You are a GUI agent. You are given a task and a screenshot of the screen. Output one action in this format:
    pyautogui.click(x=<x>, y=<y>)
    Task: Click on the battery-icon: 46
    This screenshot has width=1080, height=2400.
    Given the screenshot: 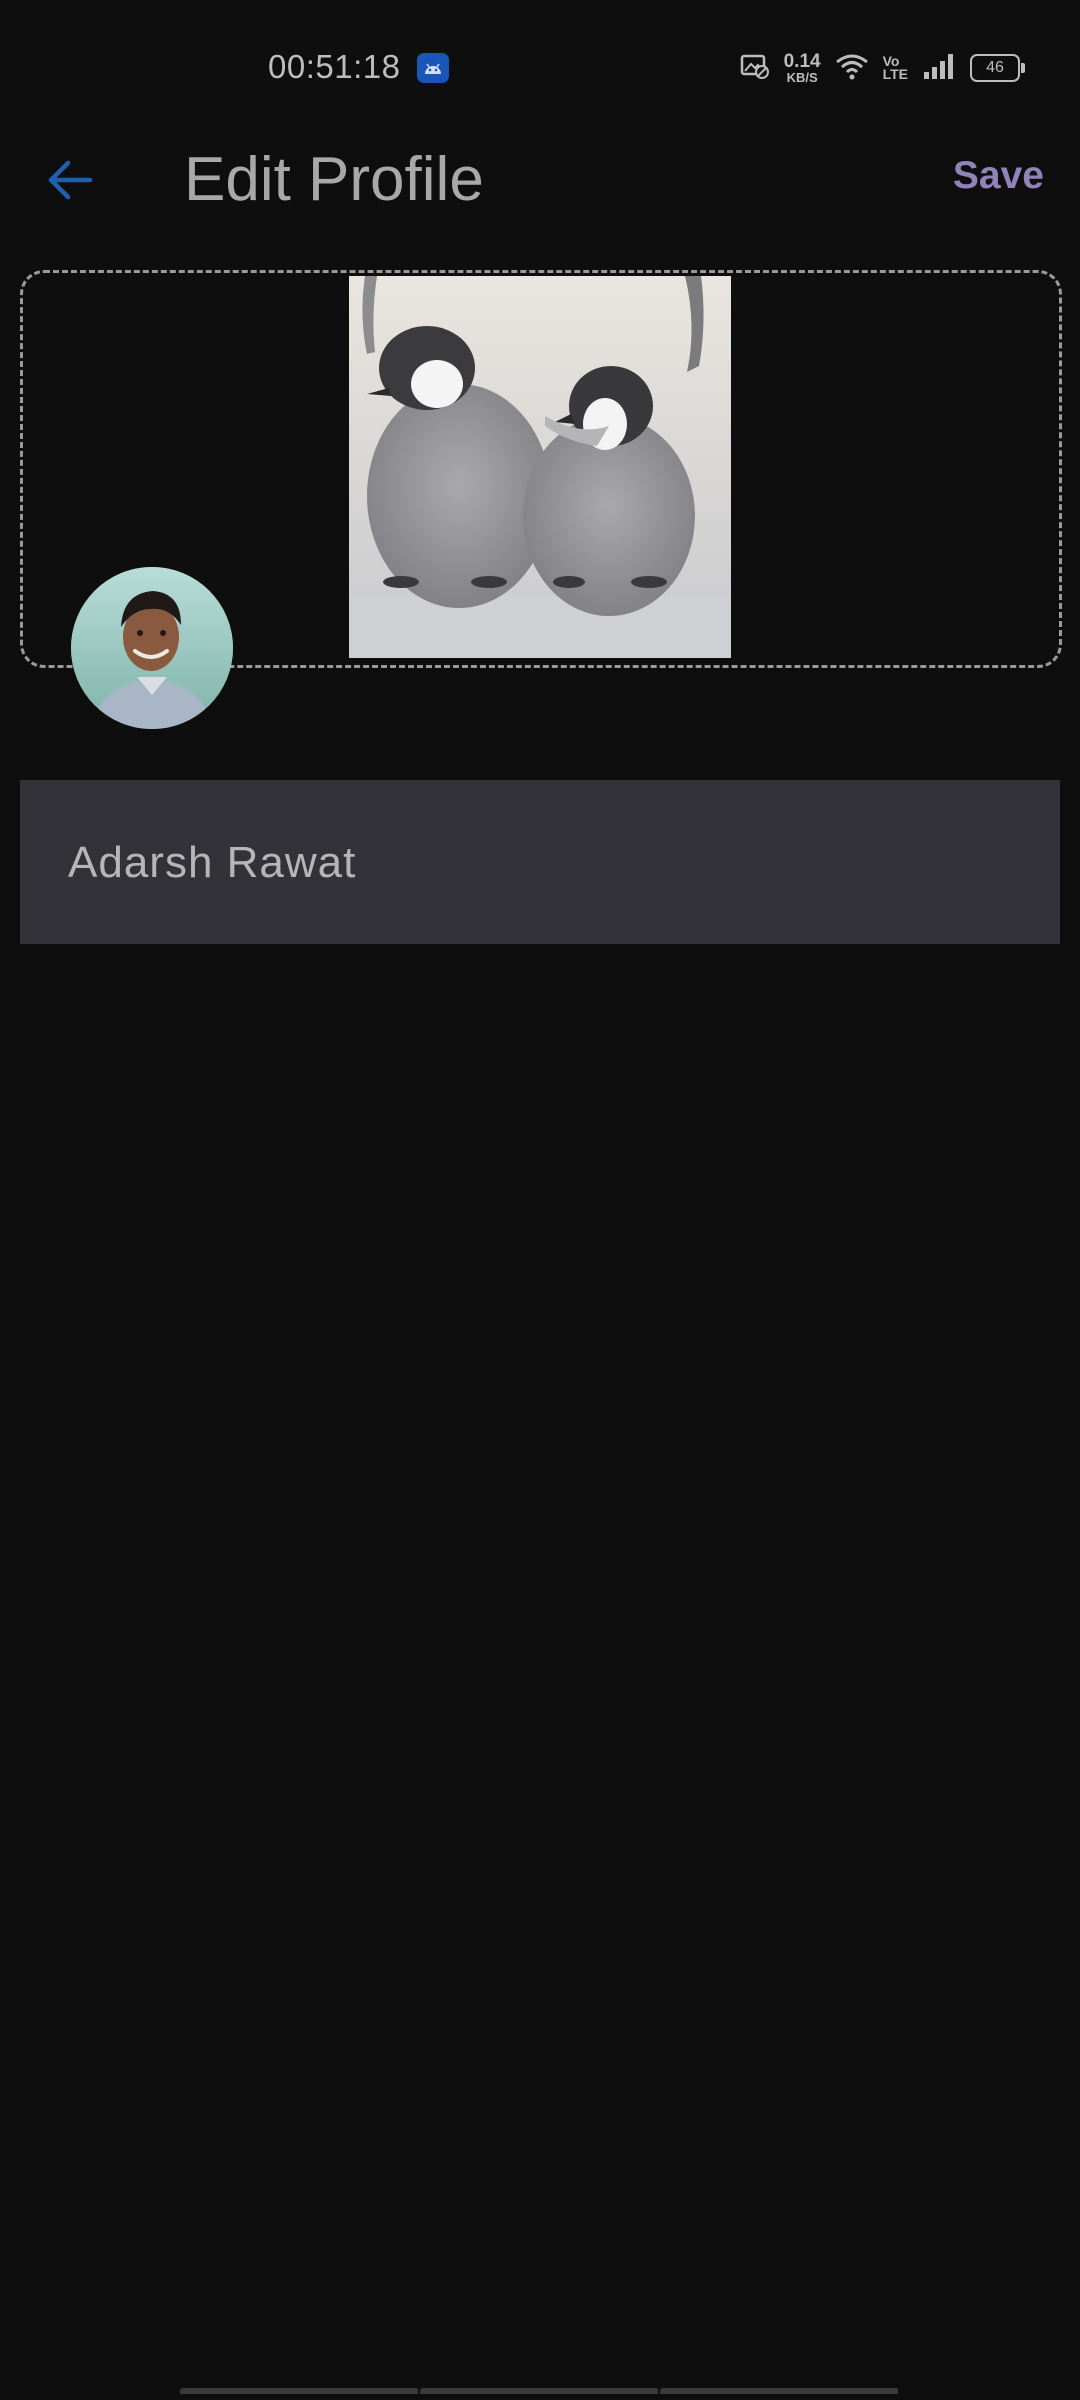 What is the action you would take?
    pyautogui.click(x=997, y=68)
    